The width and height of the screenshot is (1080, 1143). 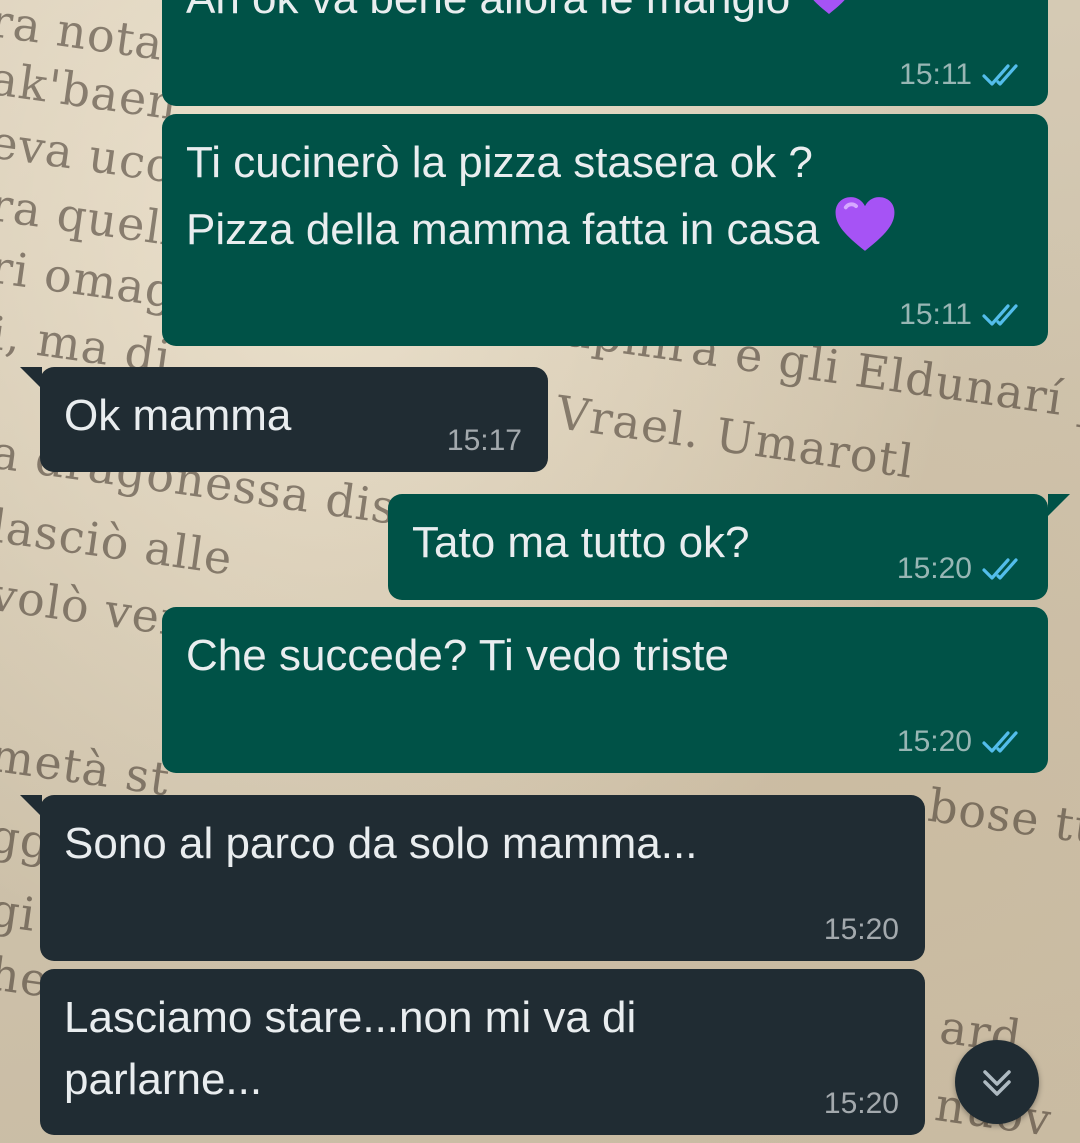 What do you see at coordinates (499, 162) in the screenshot?
I see `message-line: Ti cucinerò la pizza stasera ok ?` at bounding box center [499, 162].